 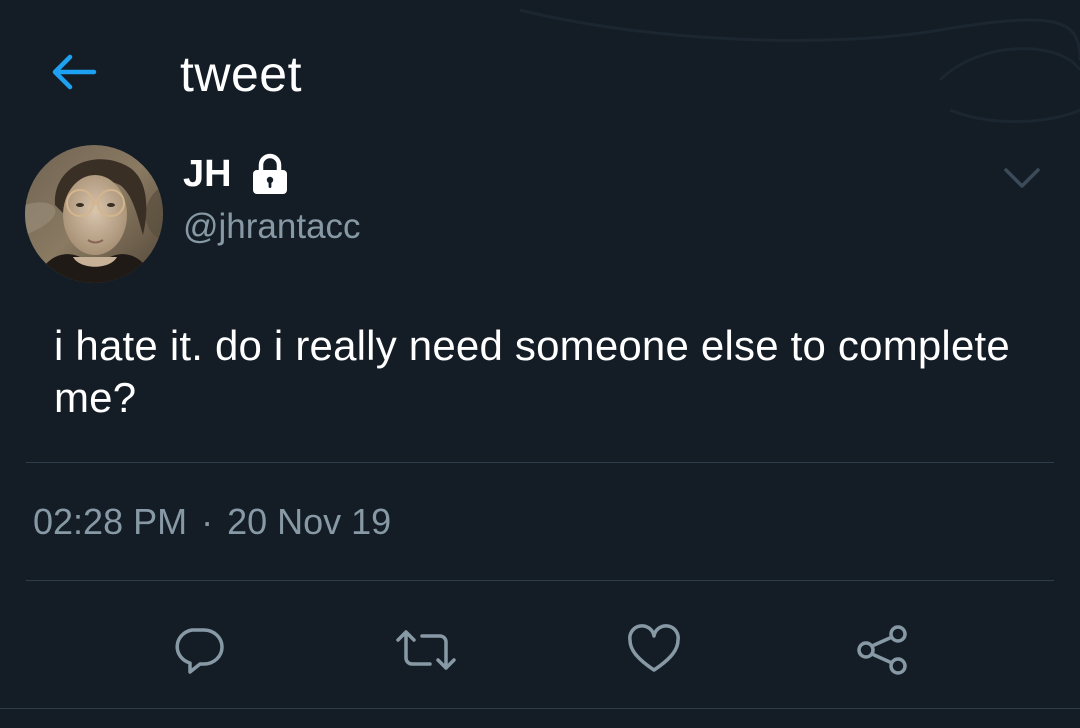 I want to click on timestamp: 02:28 PM · 20 Nov 19, so click(x=212, y=522).